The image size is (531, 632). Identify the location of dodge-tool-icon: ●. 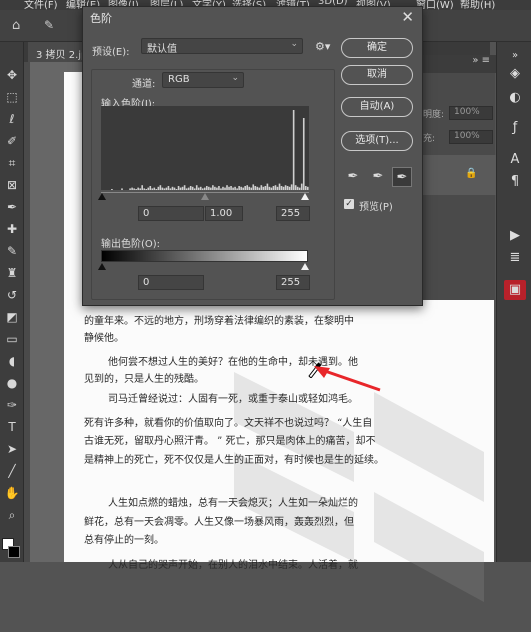
(12, 383).